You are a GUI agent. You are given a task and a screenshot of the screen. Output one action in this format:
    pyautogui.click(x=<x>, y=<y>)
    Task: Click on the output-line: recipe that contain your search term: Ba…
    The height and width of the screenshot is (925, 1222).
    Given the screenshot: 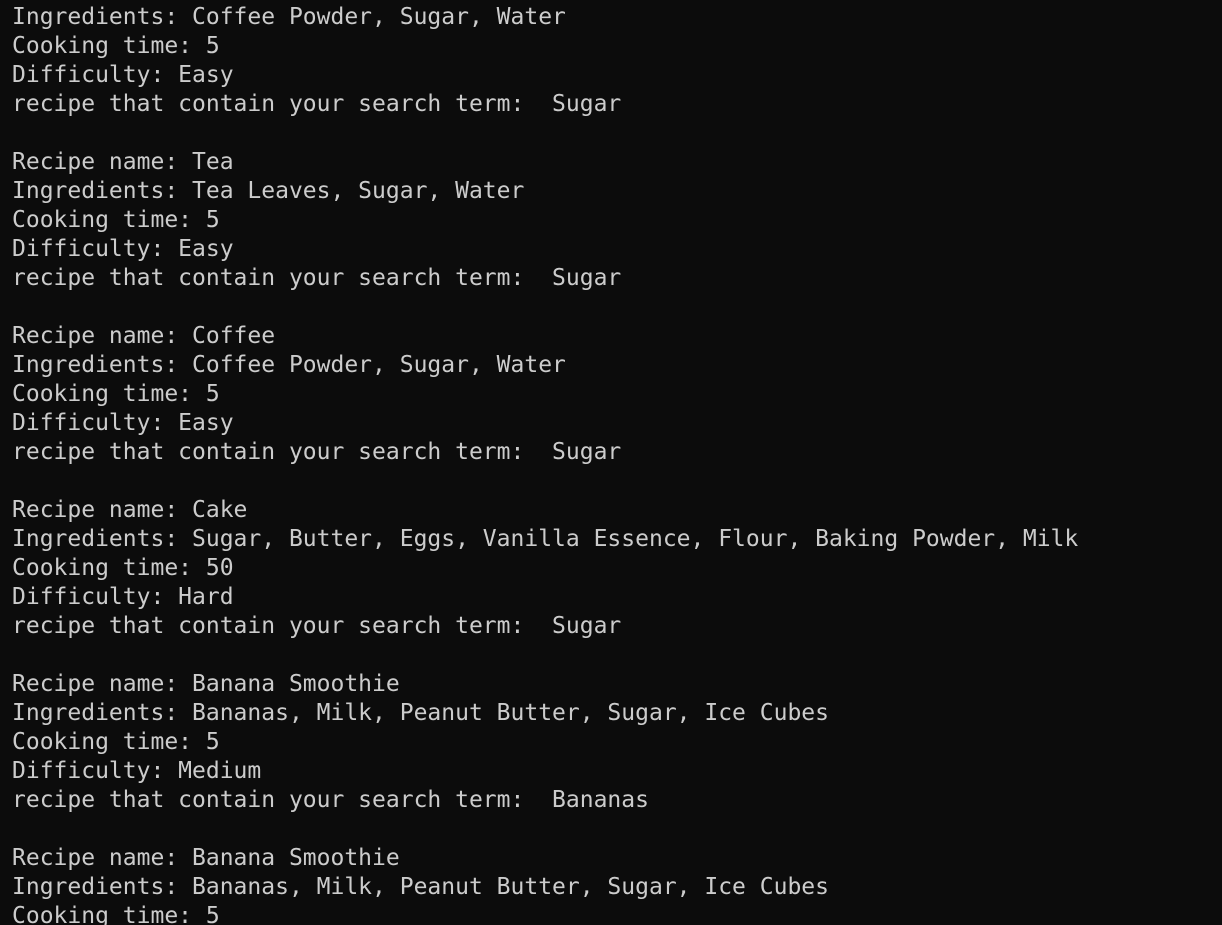 What is the action you would take?
    pyautogui.click(x=330, y=800)
    